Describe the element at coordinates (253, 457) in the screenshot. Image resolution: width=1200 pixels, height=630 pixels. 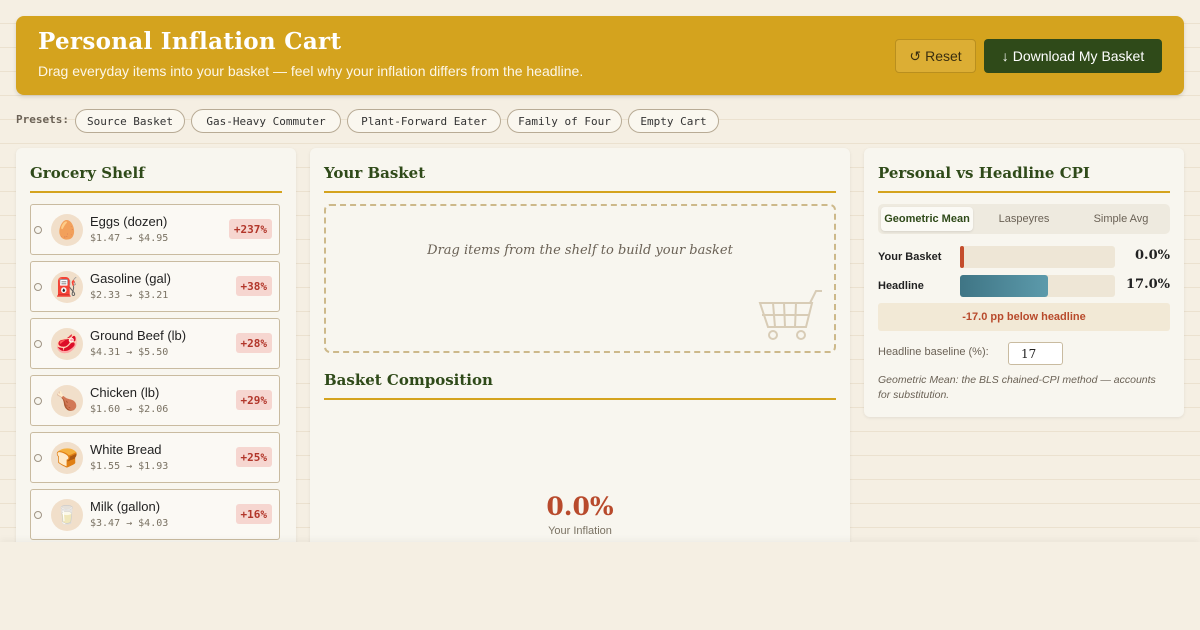
I see `item-change-badge: +25%` at that location.